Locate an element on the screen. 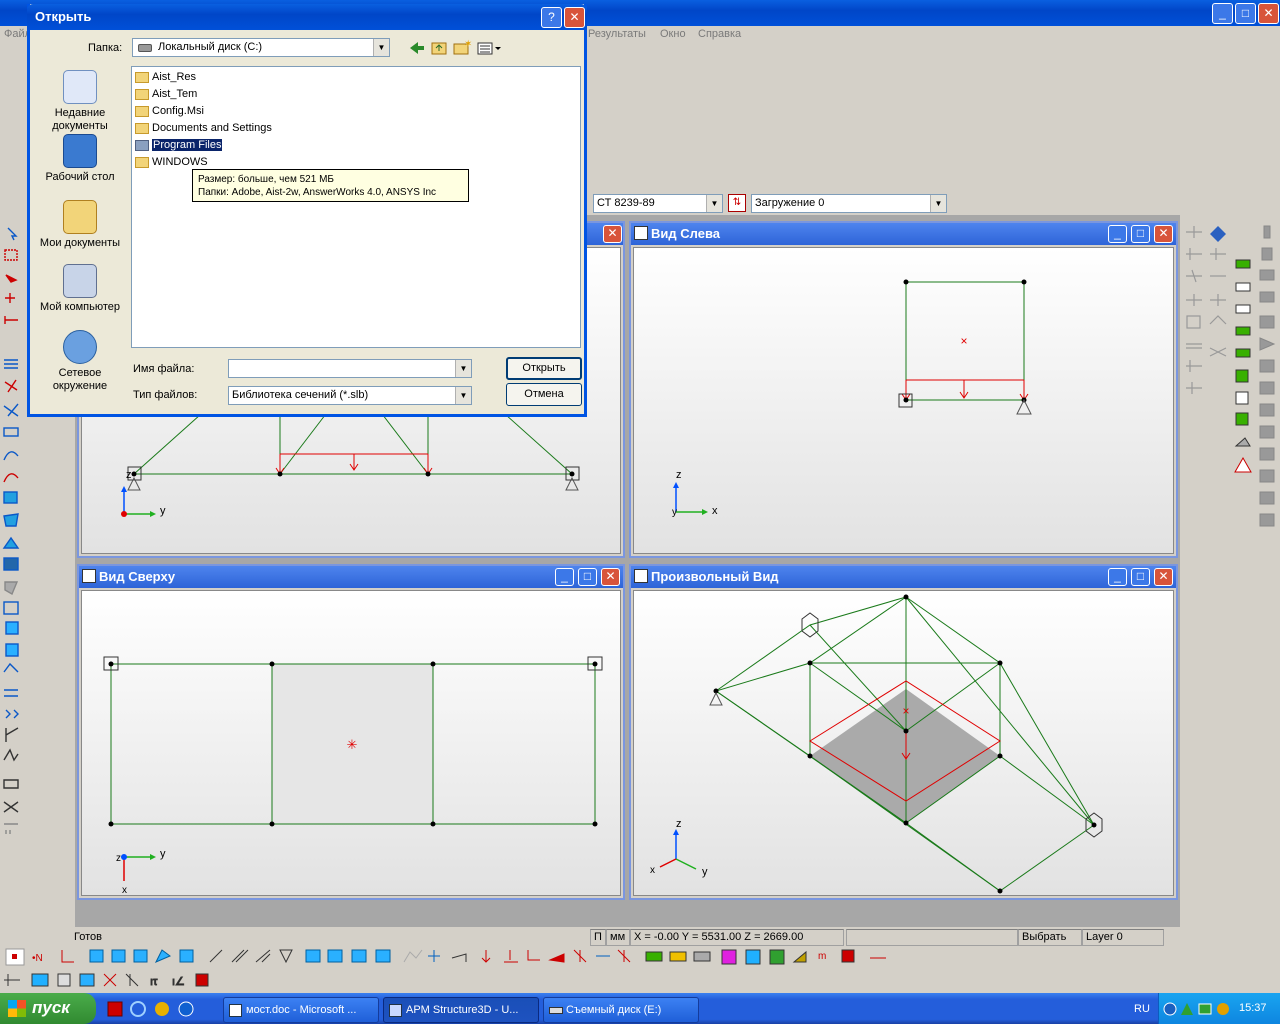 The image size is (1280, 1024). load-combo-value: Загружение 0 is located at coordinates (790, 203).